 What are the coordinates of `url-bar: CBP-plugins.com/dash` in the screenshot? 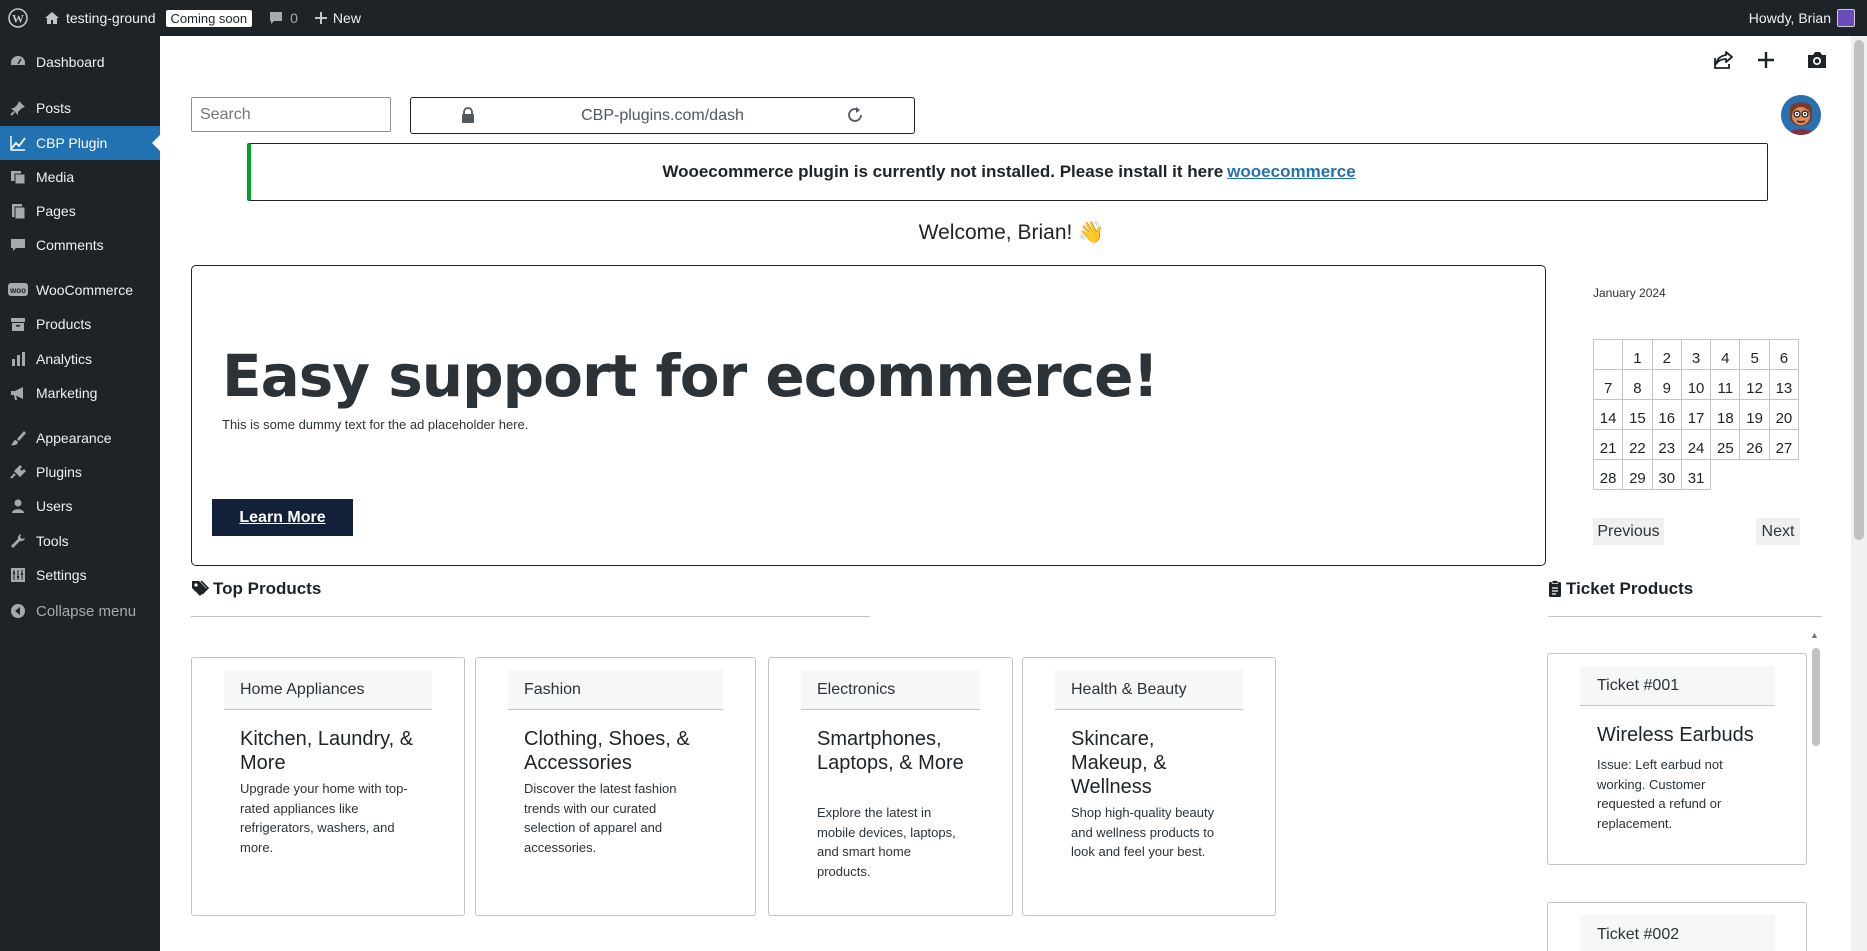 It's located at (662, 115).